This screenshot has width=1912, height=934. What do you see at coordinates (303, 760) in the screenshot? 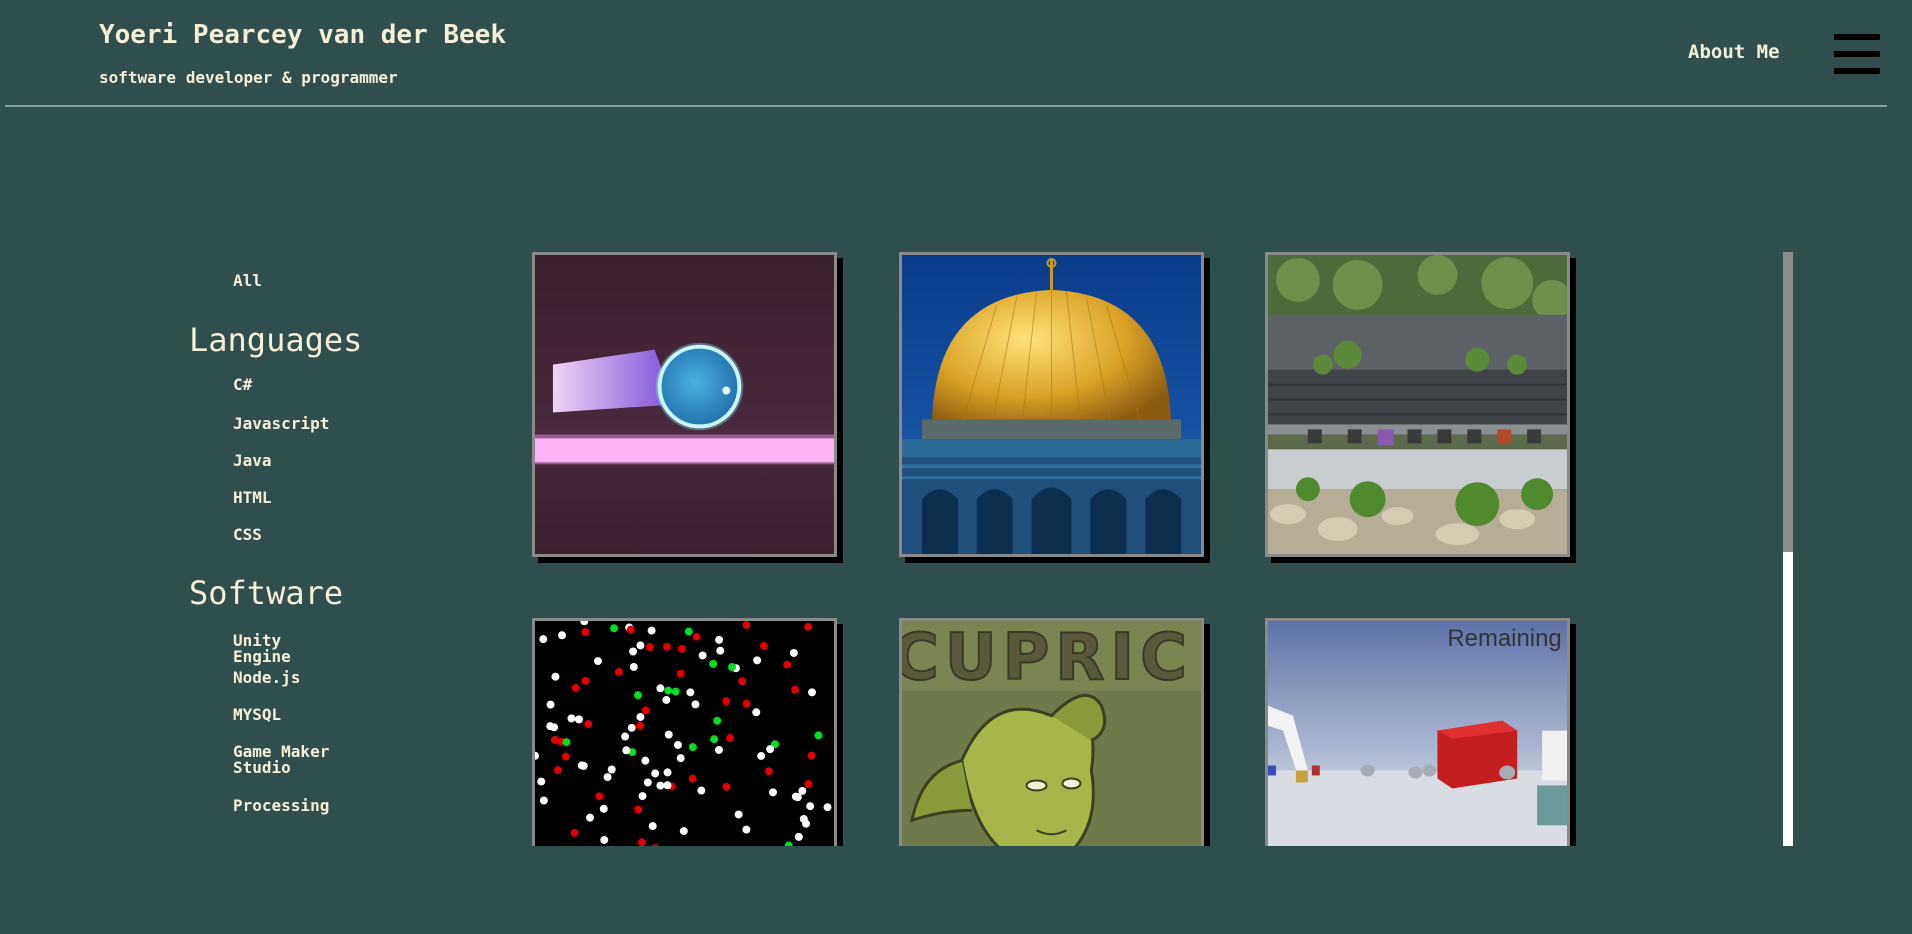
I see `filter-game-maker-studio: Game Maker Studio` at bounding box center [303, 760].